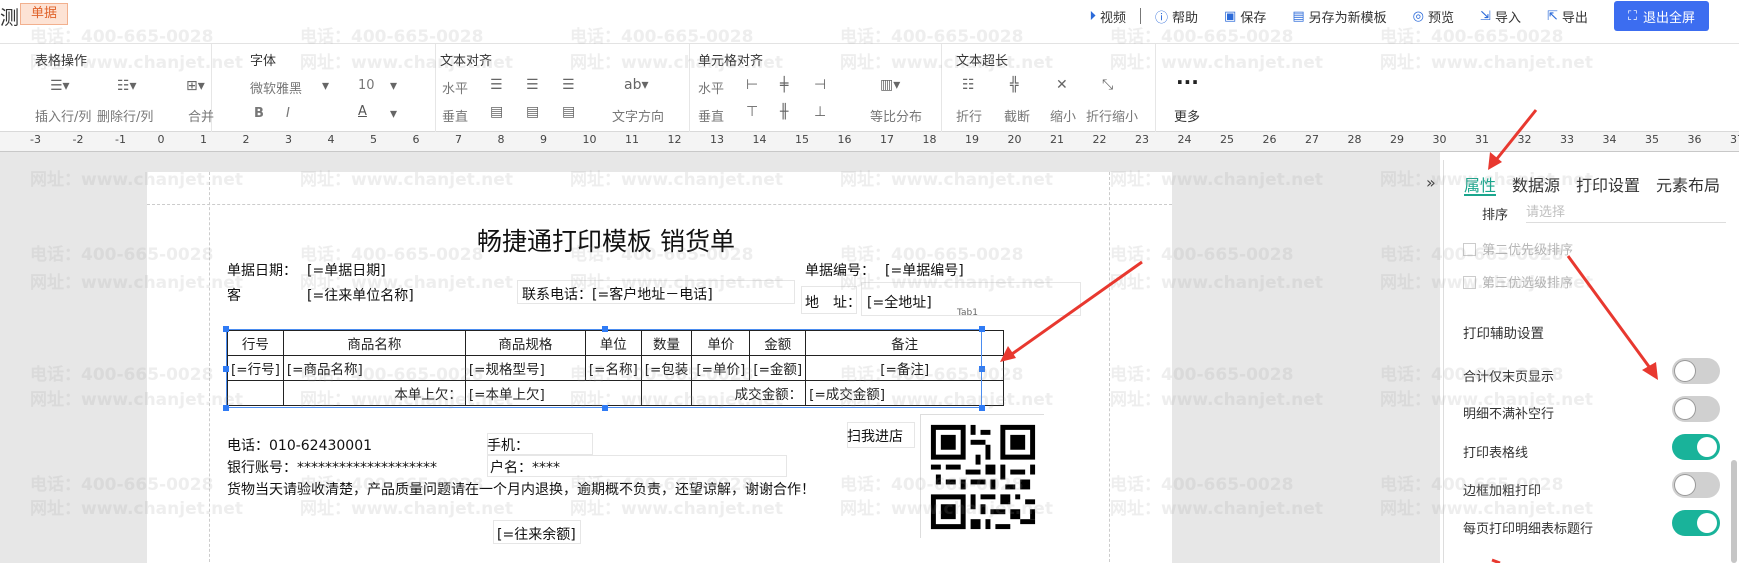 The height and width of the screenshot is (563, 1739). What do you see at coordinates (1536, 178) in the screenshot?
I see `tab-datasource: 数据源` at bounding box center [1536, 178].